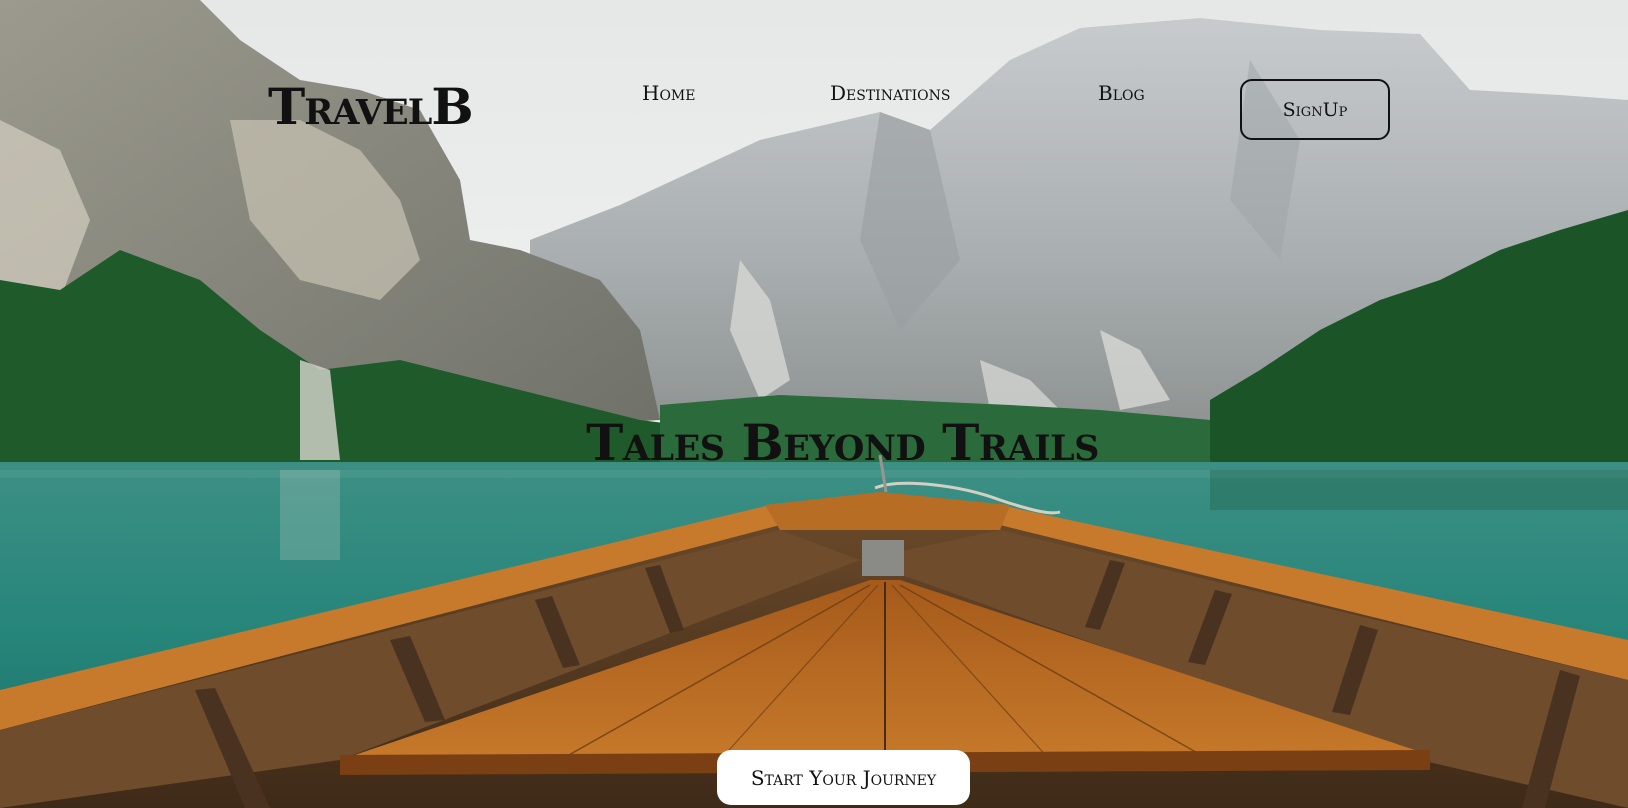  Describe the element at coordinates (890, 93) in the screenshot. I see `nav-link-destinations: Destinations` at that location.